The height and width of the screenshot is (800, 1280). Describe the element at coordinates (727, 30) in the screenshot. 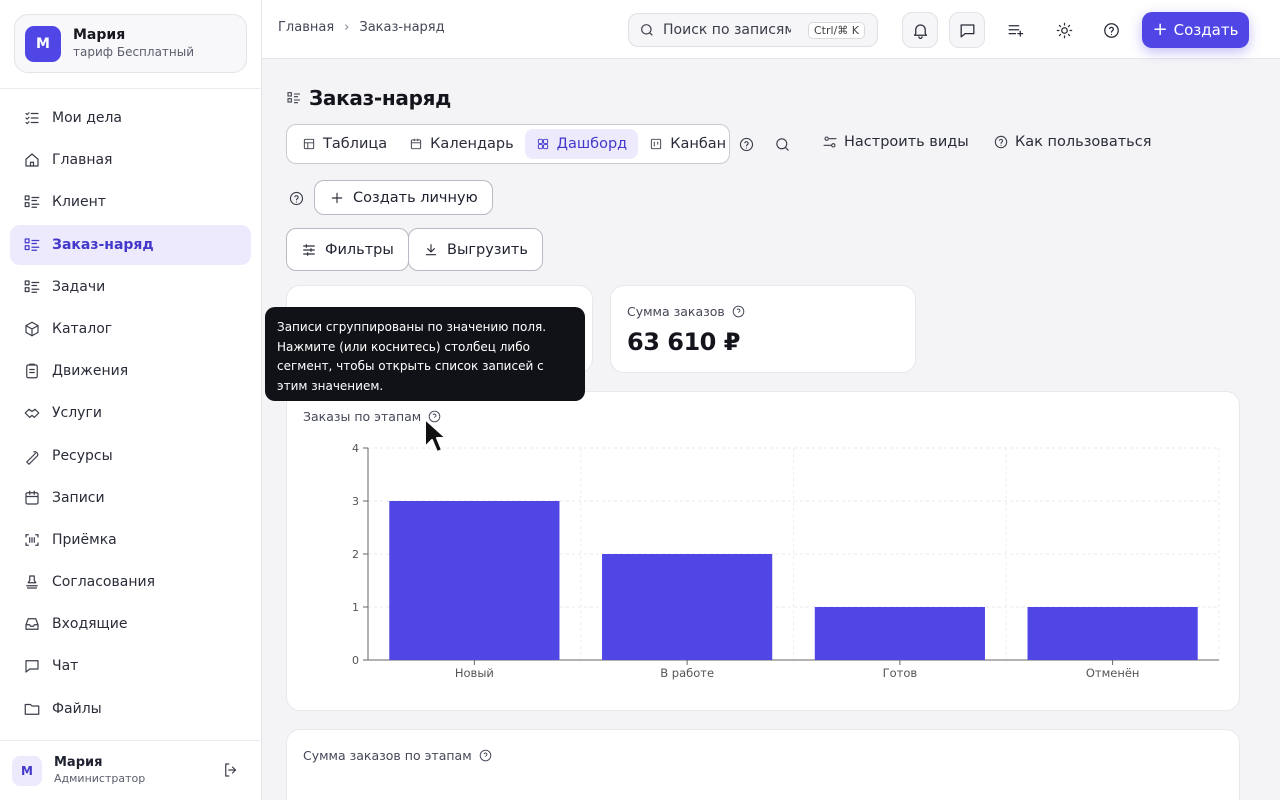

I see `search-input` at that location.